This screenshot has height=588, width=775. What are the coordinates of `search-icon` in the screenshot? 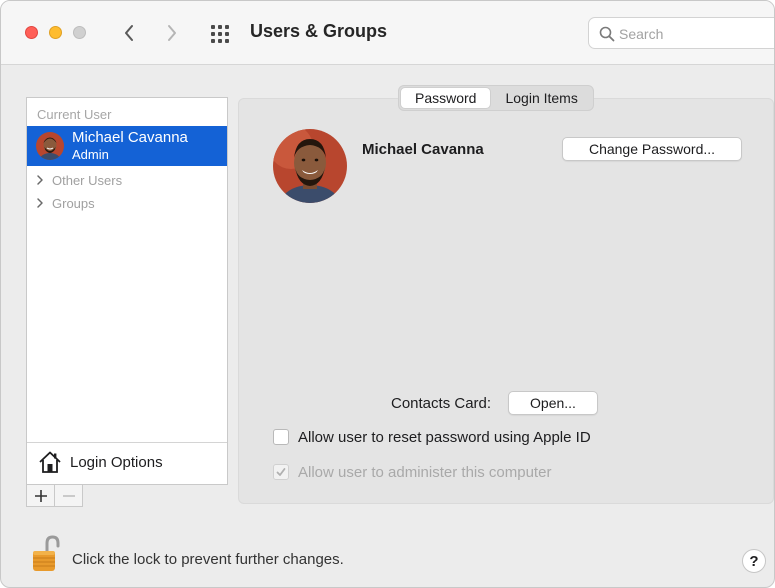 It's located at (607, 34).